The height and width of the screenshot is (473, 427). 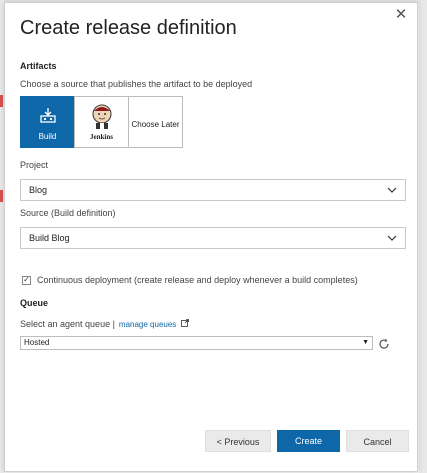 What do you see at coordinates (128, 28) in the screenshot?
I see `dialog-title: Create release definition` at bounding box center [128, 28].